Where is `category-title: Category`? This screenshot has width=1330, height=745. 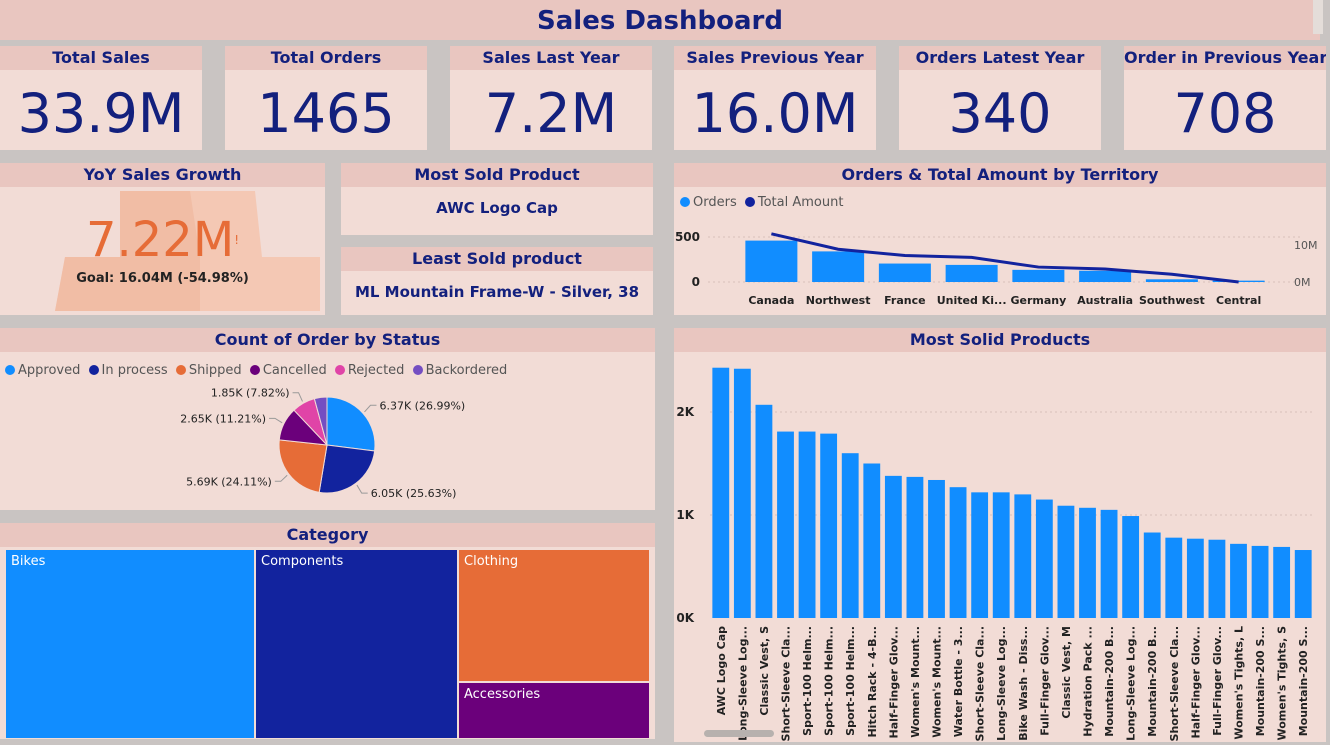
category-title: Category is located at coordinates (327, 535).